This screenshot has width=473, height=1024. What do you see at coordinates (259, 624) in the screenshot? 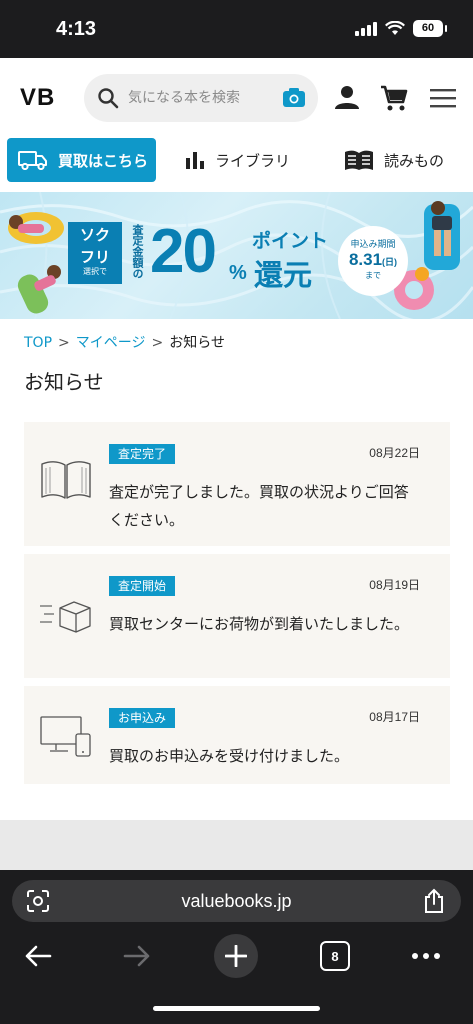
I see `notice-message: 買取センターにお荷物が到着いたしました。` at bounding box center [259, 624].